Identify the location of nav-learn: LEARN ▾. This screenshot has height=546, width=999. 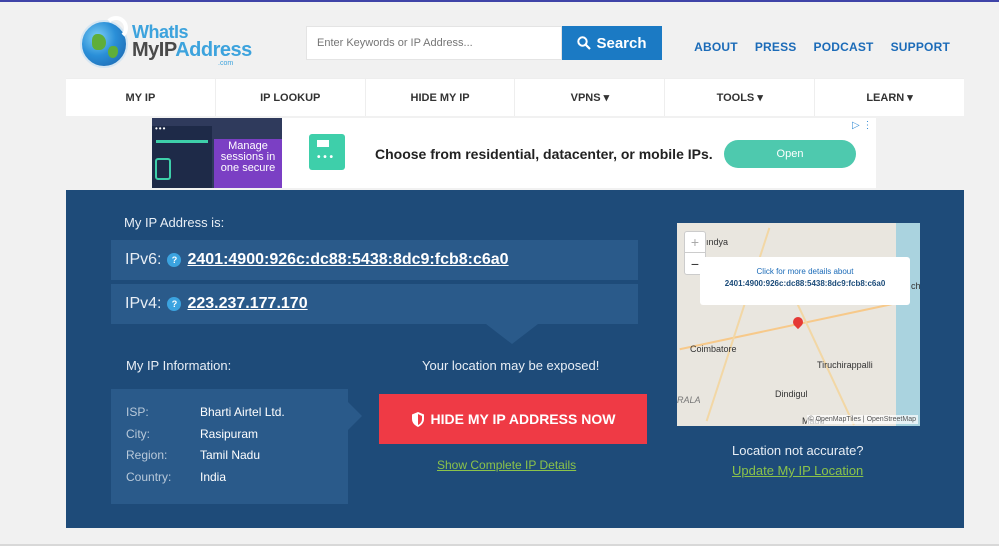
(889, 97).